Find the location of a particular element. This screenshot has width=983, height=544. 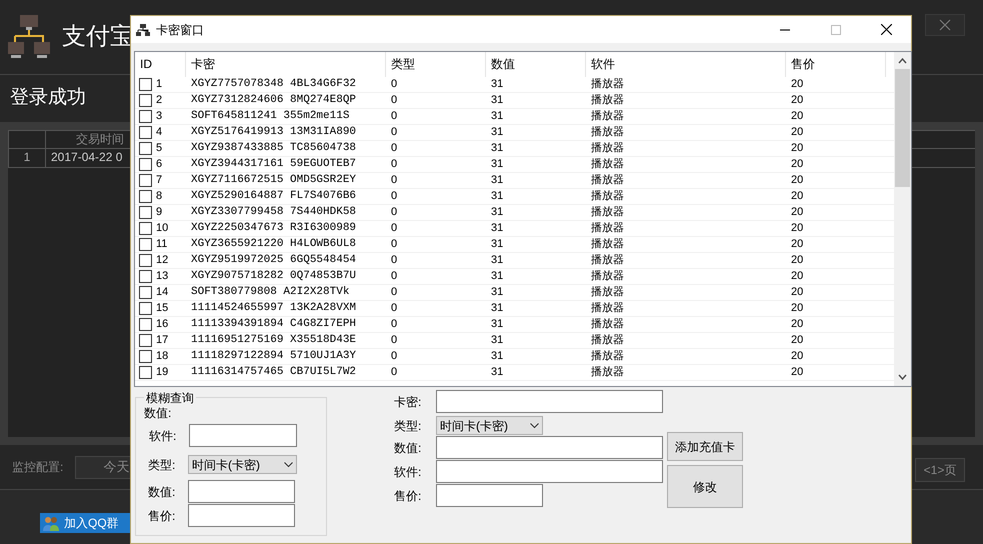

qq-group-button: 加入QQ群 is located at coordinates (85, 523).